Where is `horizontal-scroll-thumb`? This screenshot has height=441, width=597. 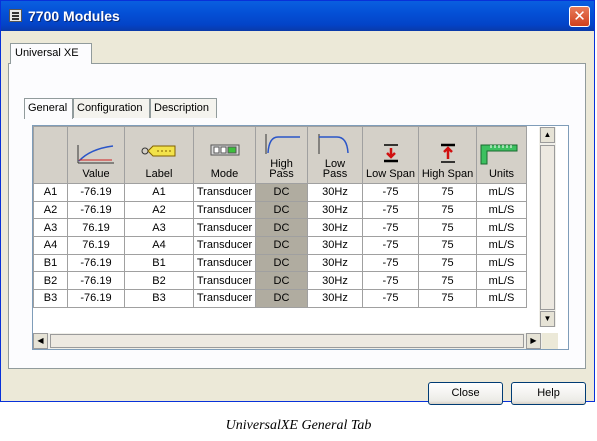
horizontal-scroll-thumb is located at coordinates (287, 341).